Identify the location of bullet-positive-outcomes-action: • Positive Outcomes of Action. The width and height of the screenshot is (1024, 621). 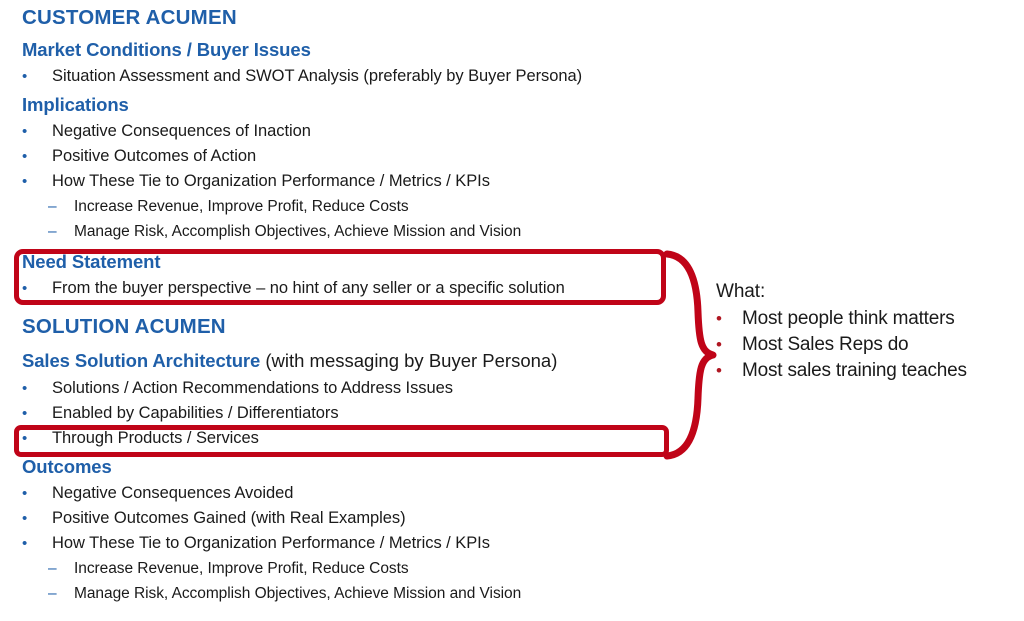
(361, 156).